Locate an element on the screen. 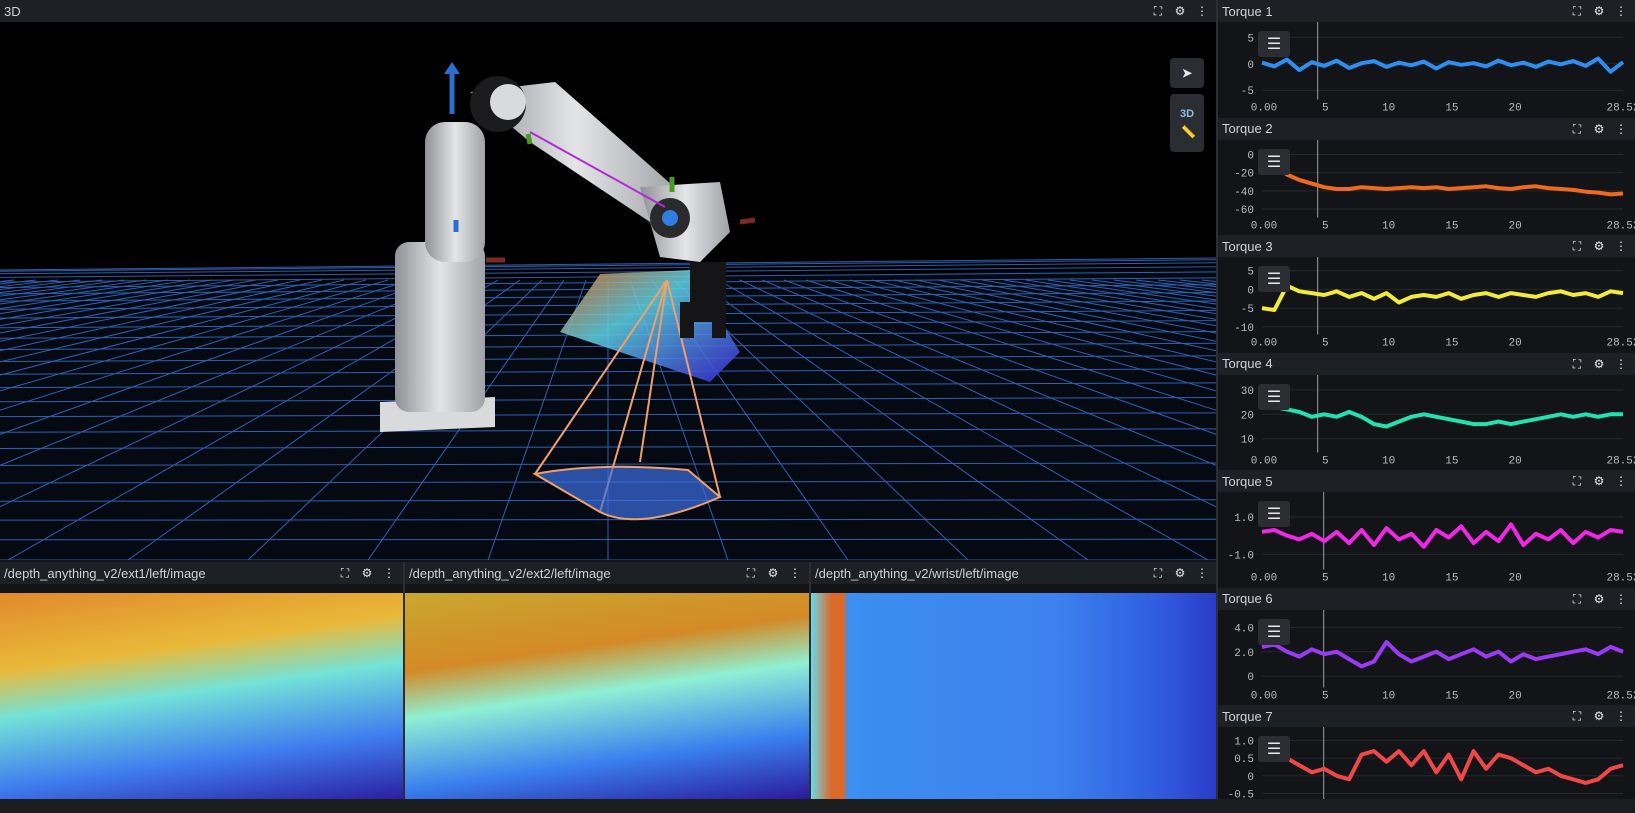 This screenshot has height=813, width=1635. torque-chart: 5 0 -5 0.00 5 10 15 20 28.52 ☰ is located at coordinates (1426, 69).